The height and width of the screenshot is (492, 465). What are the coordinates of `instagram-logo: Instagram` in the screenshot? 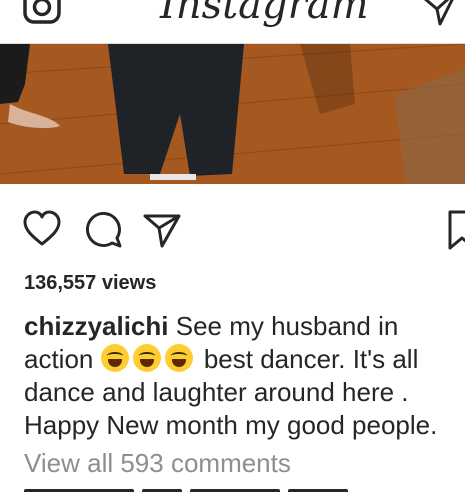 It's located at (264, 14).